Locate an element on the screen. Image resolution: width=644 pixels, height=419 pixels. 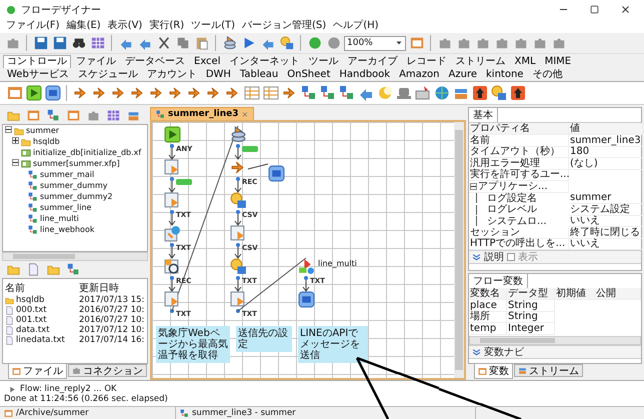
column-header: 更新日時 is located at coordinates (112, 288).